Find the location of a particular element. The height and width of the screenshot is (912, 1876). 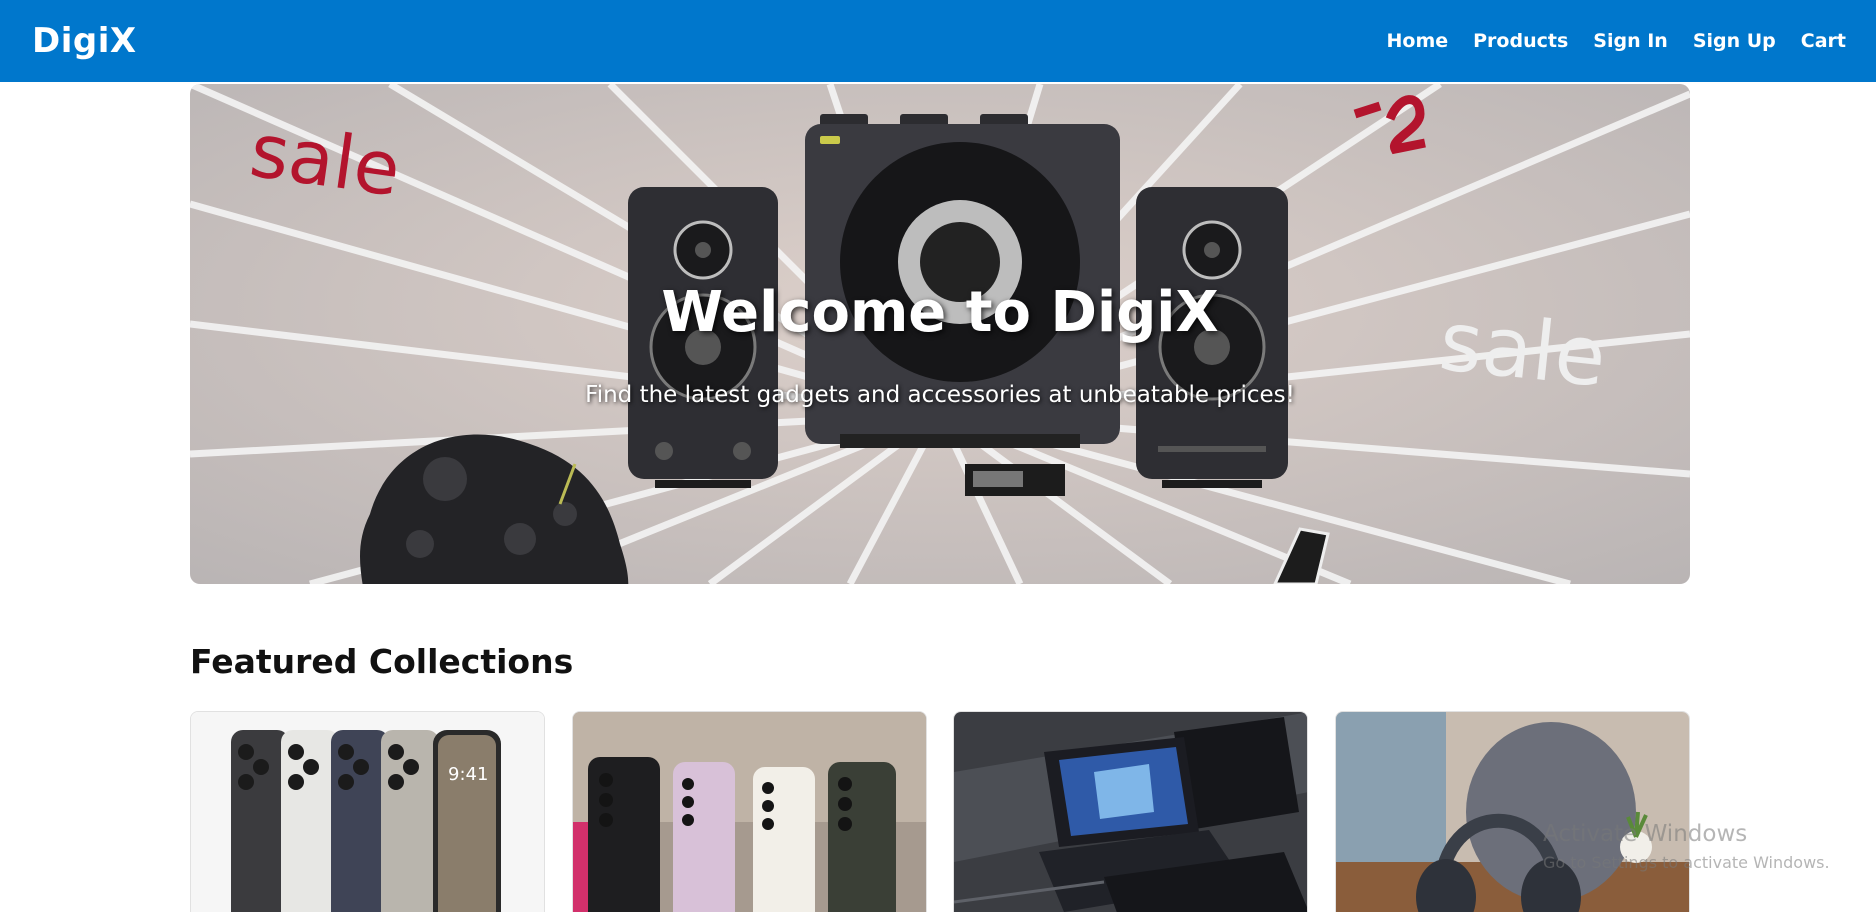

nav-link-sign-up: Sign Up is located at coordinates (1734, 41).